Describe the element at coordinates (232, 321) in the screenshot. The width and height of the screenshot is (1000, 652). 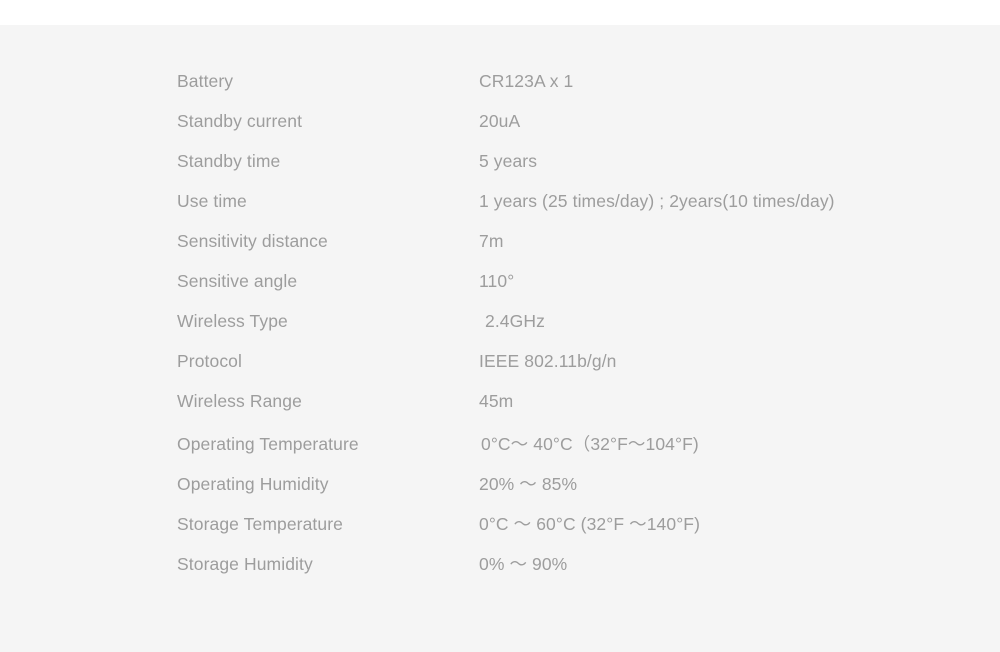
I see `spec-label: Wireless Type` at that location.